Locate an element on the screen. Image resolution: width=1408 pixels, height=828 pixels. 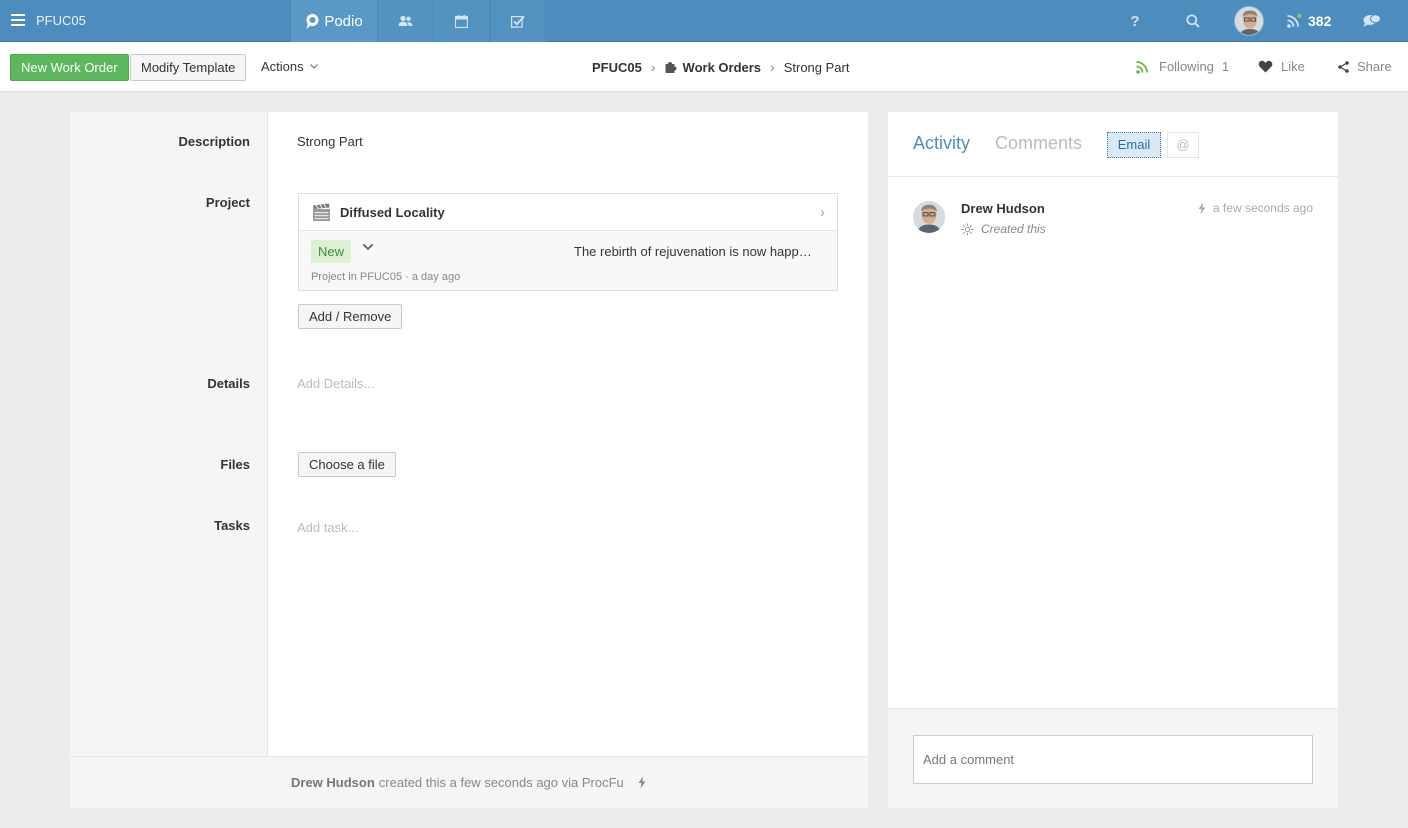
following-label: Following is located at coordinates (1186, 66).